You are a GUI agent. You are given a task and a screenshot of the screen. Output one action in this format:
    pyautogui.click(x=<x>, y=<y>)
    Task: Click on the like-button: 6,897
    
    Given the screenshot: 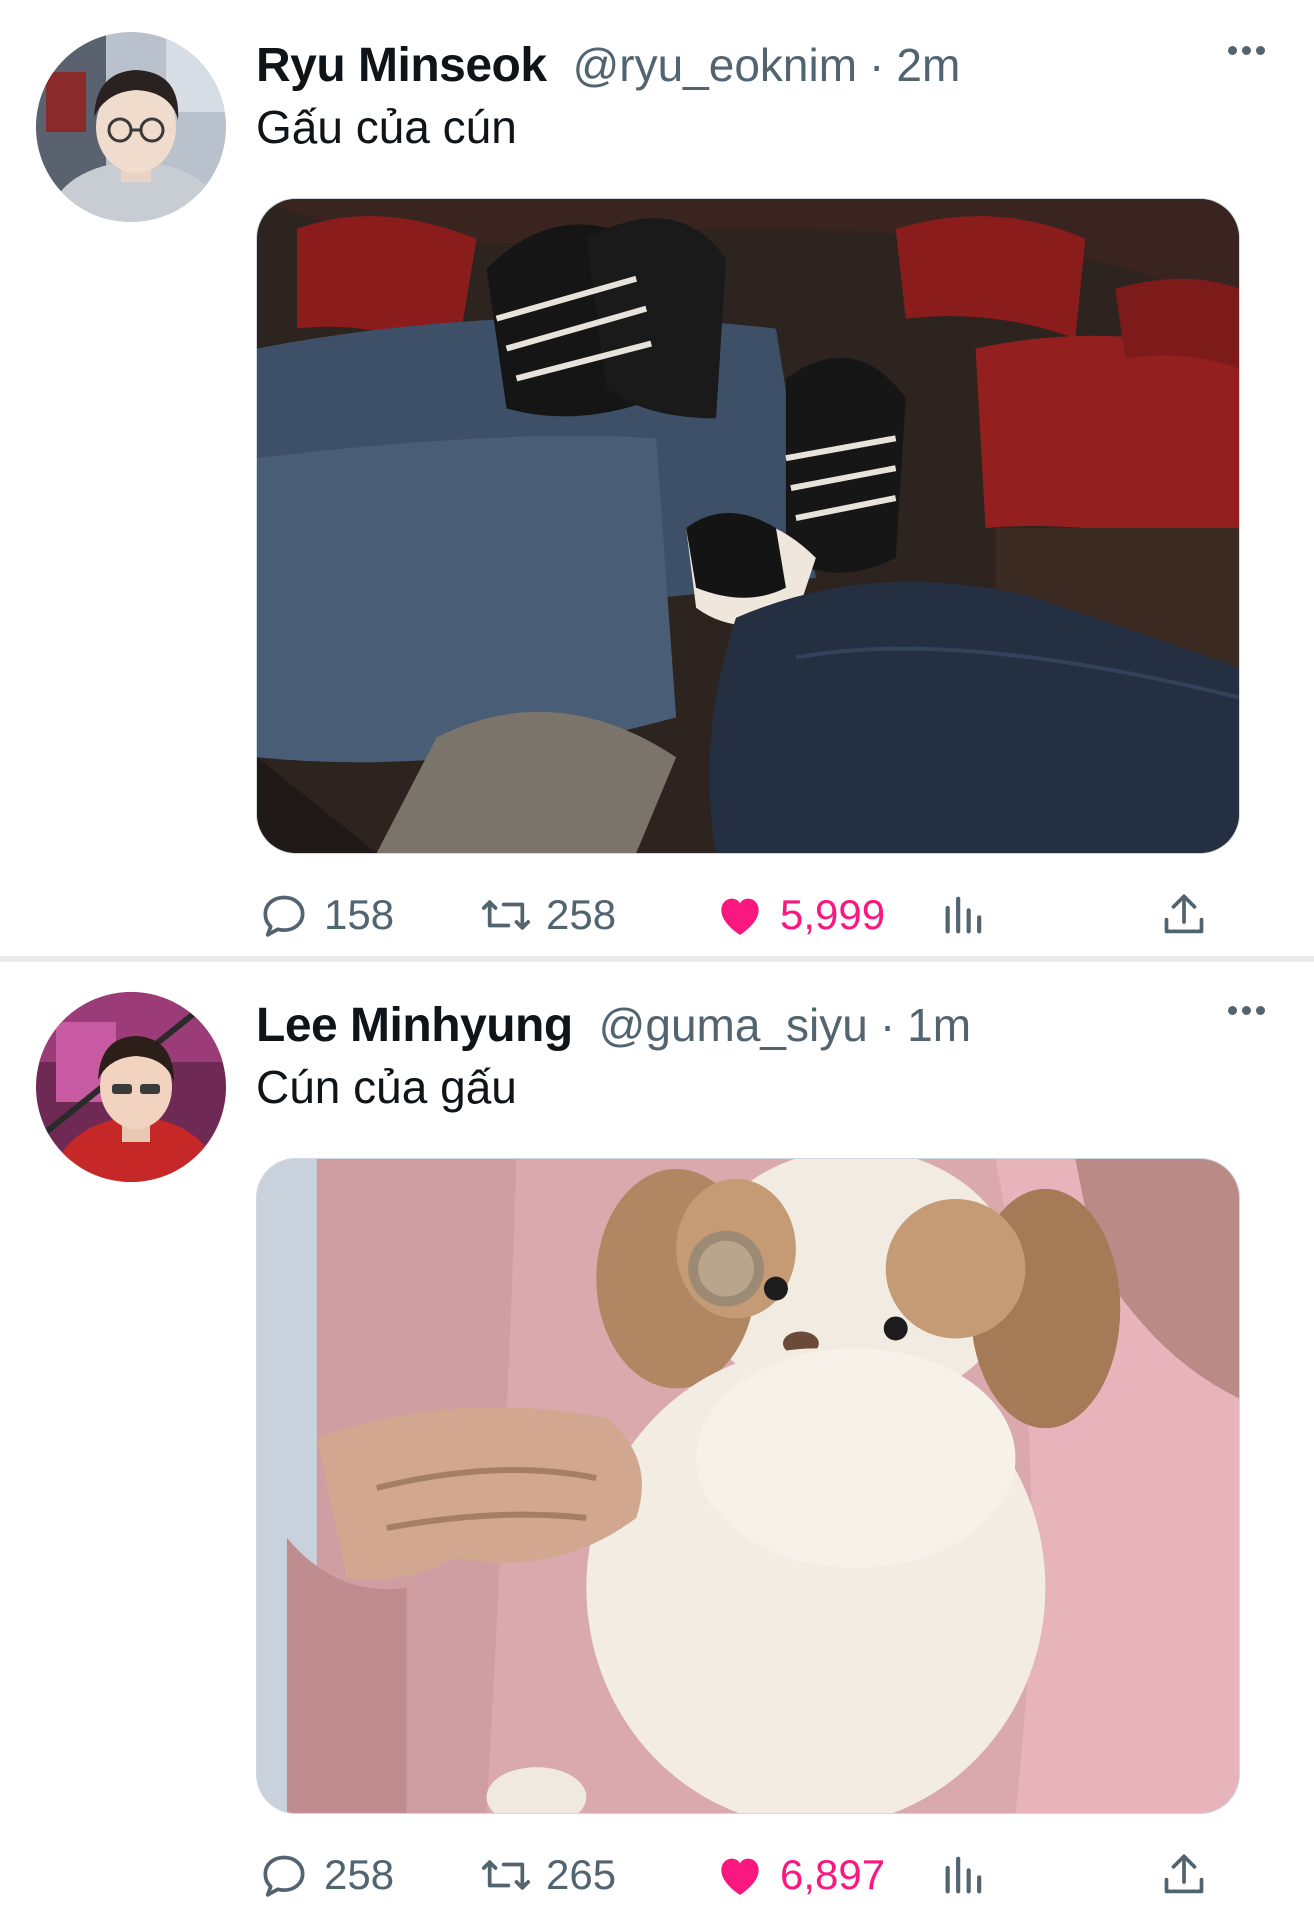 What is the action you would take?
    pyautogui.click(x=798, y=1875)
    